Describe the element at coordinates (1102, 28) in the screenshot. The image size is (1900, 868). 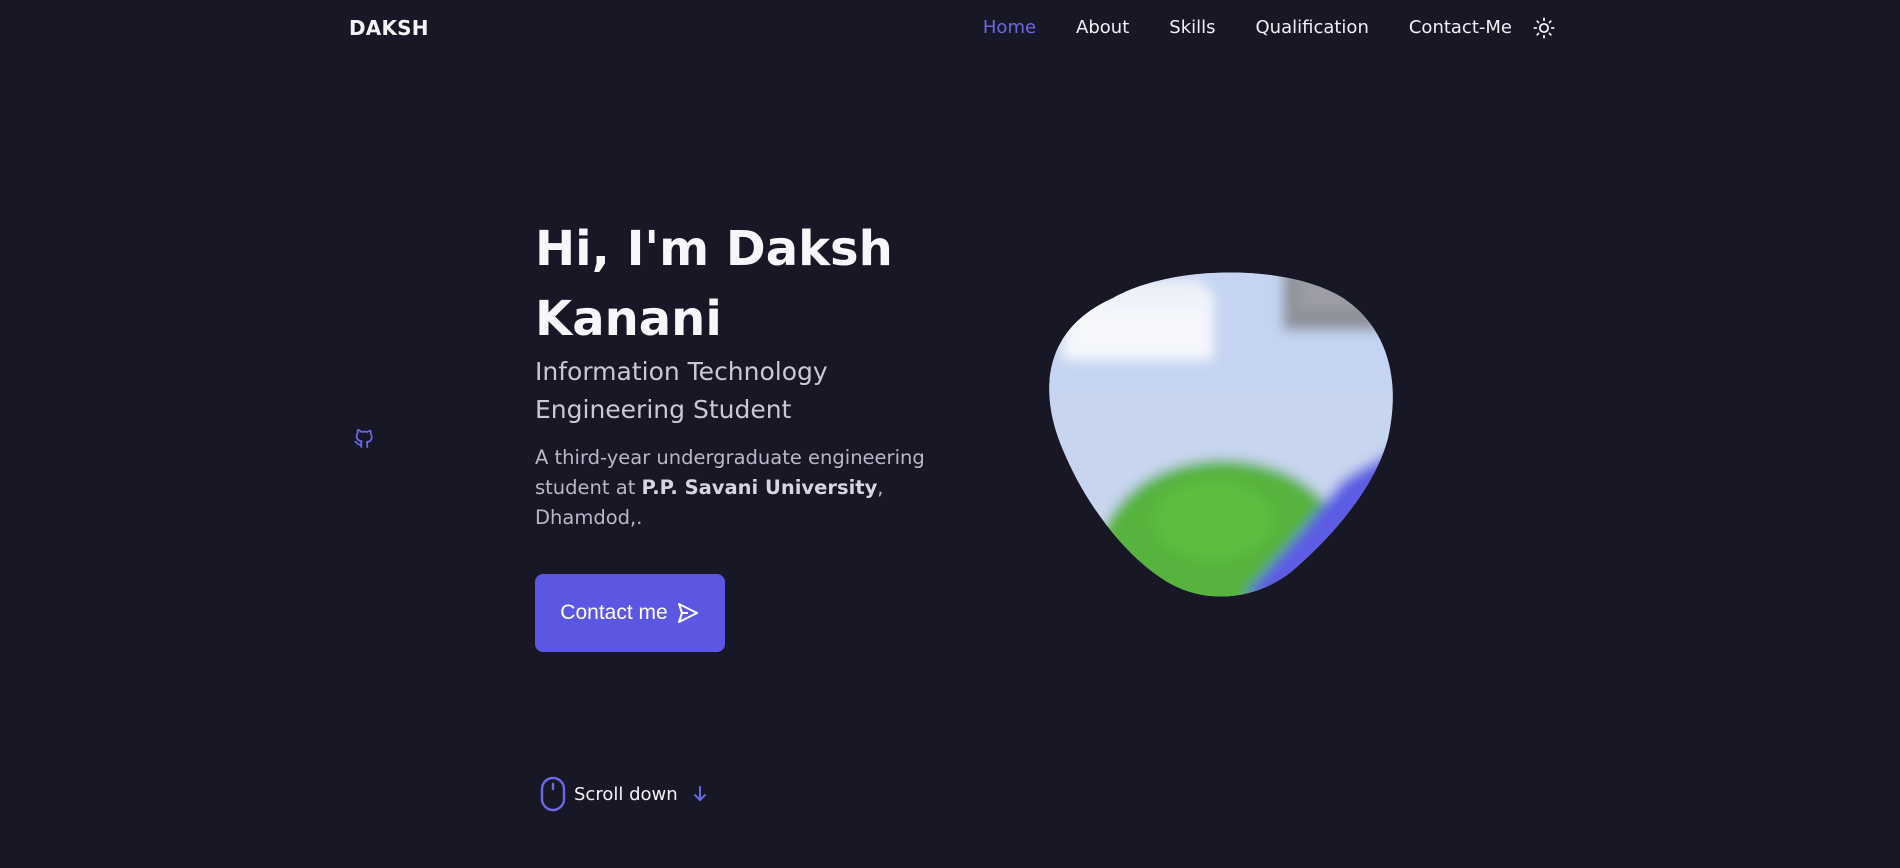
I see `nav-about: About` at that location.